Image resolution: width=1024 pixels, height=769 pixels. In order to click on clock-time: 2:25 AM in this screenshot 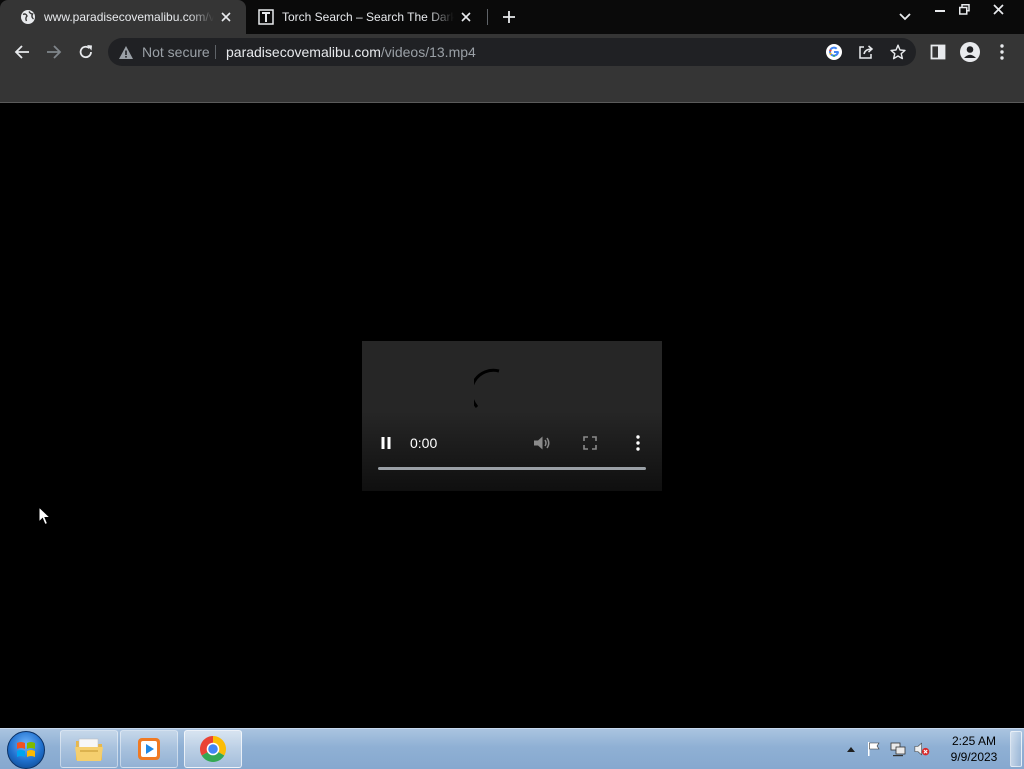, I will do `click(974, 741)`.